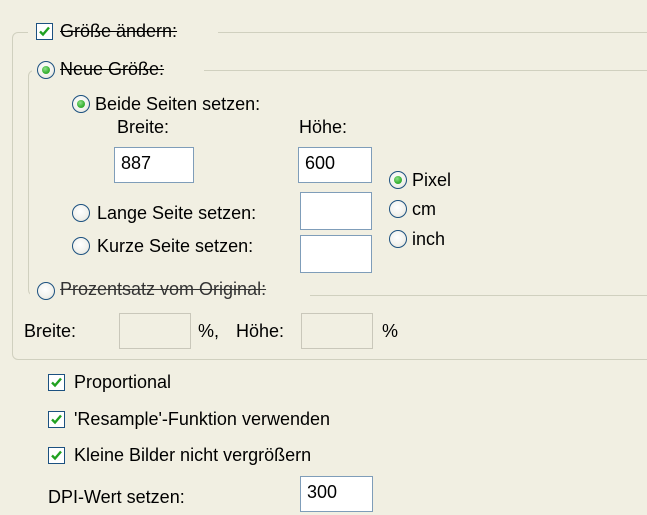  I want to click on height-label: Höhe:, so click(323, 127).